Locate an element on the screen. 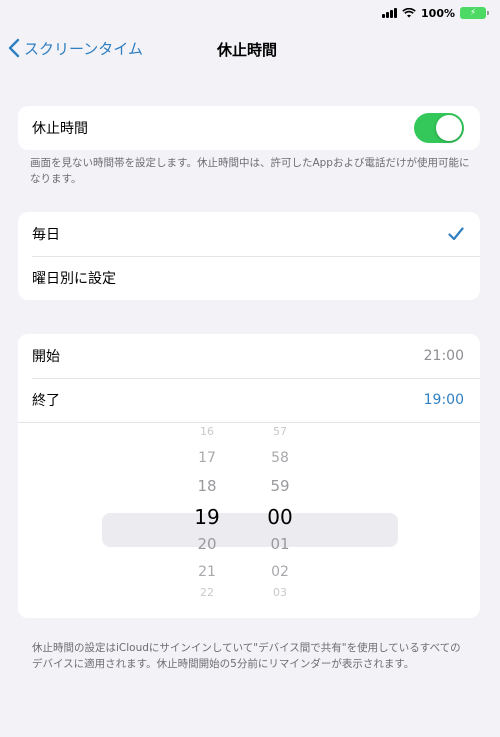  back-button: スクリーンタイム is located at coordinates (75, 48).